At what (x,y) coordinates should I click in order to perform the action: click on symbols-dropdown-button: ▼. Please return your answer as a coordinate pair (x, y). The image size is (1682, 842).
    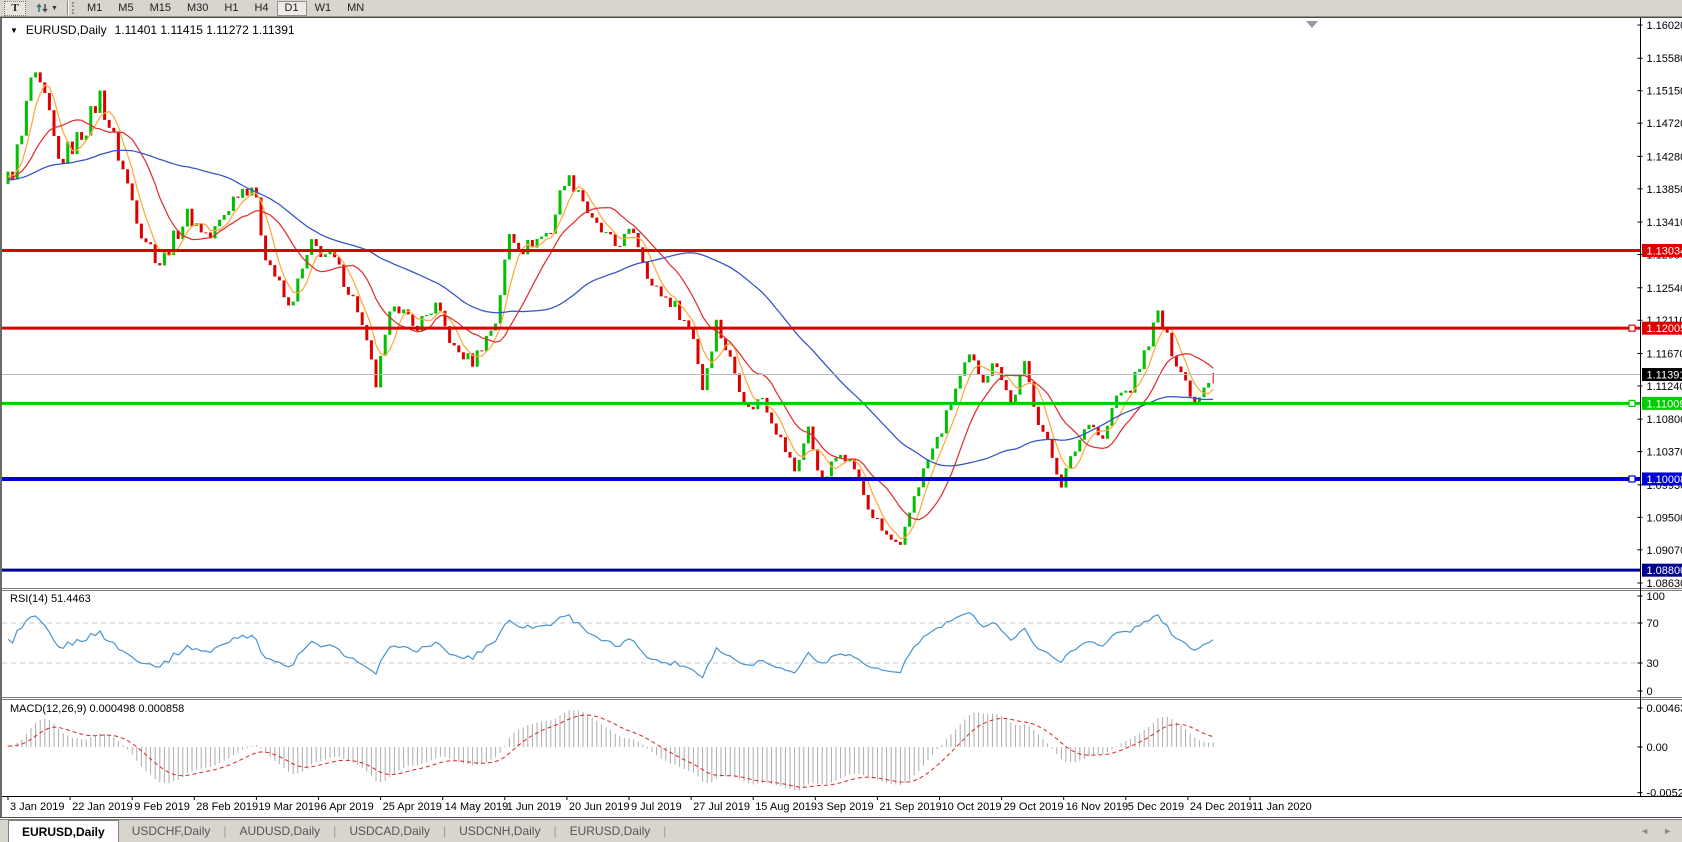
    Looking at the image, I should click on (47, 8).